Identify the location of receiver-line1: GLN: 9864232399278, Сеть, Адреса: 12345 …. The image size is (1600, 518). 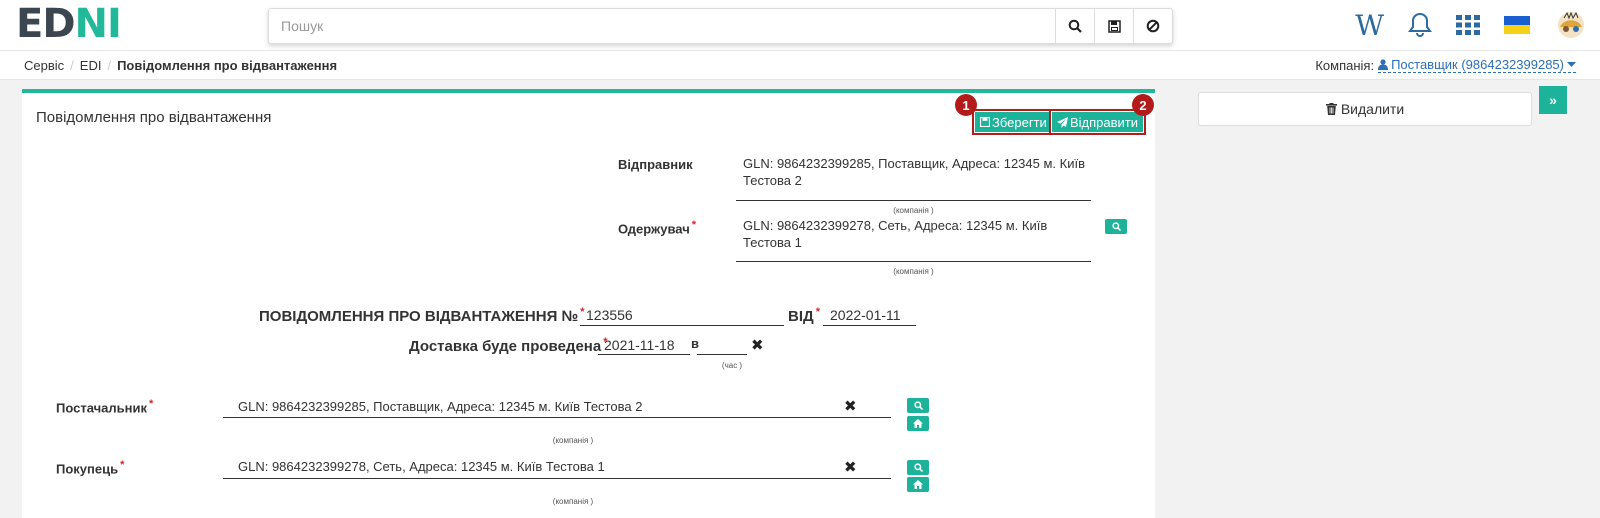
(895, 225).